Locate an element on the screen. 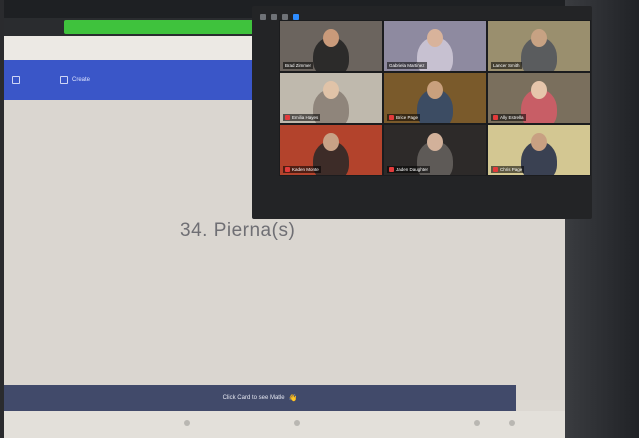 This screenshot has width=639, height=438. participant-name: Jaden Daughter is located at coordinates (409, 169).